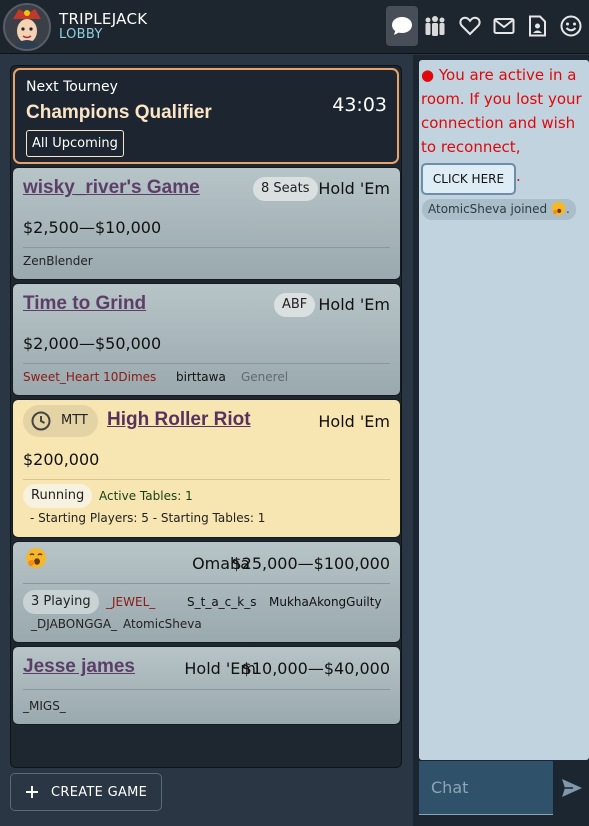 The width and height of the screenshot is (589, 826). What do you see at coordinates (285, 189) in the screenshot?
I see `seats-badge: 8 Seats` at bounding box center [285, 189].